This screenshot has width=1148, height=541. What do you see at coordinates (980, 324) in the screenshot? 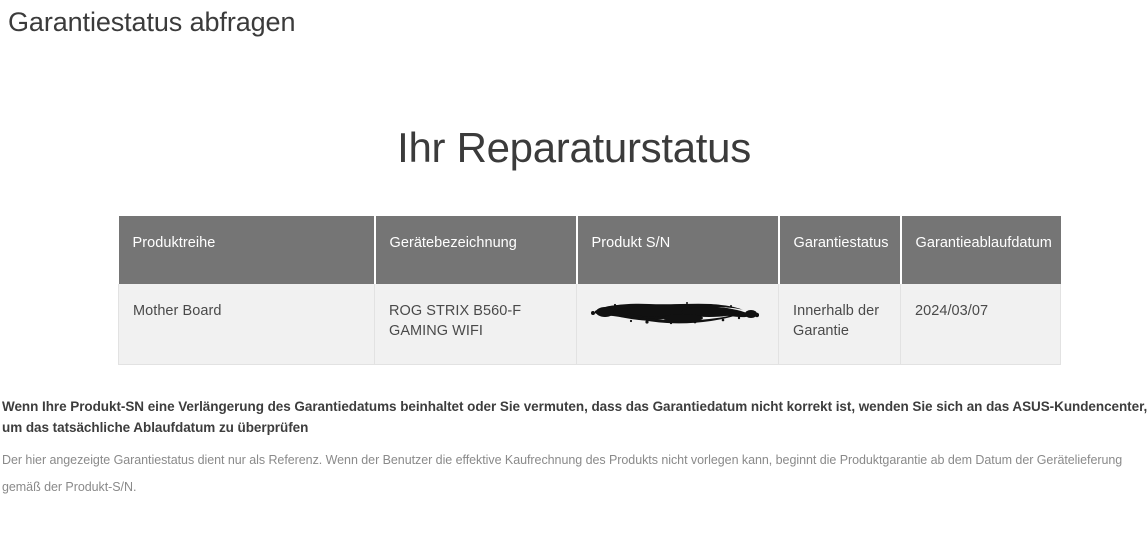
I see `cell-warranty-expiry: 2024/03/07` at bounding box center [980, 324].